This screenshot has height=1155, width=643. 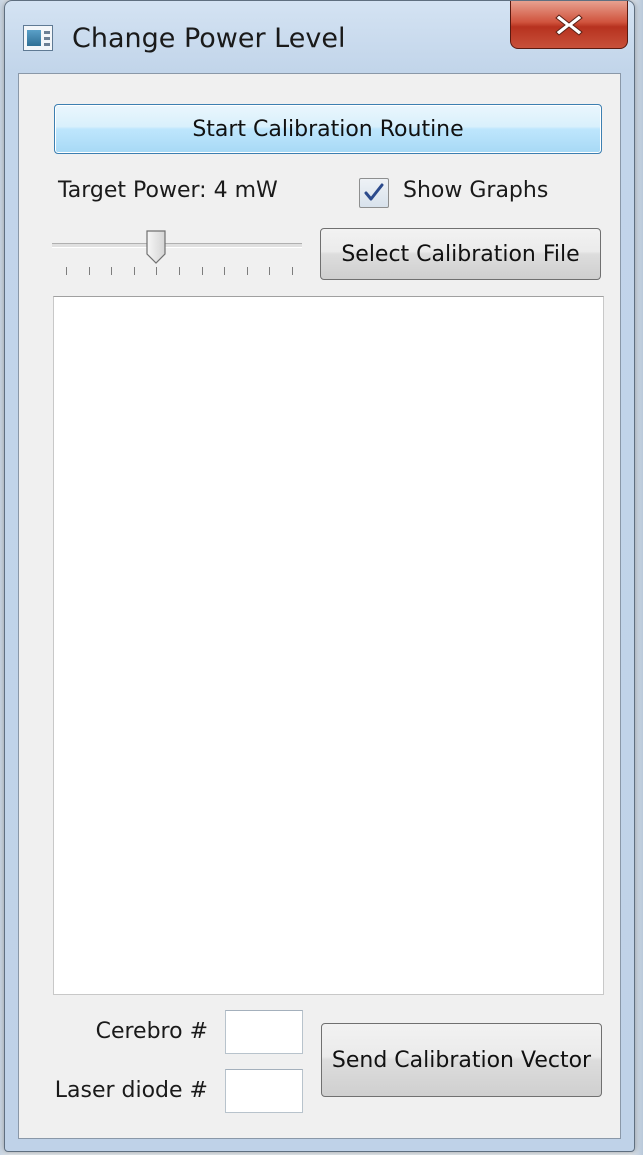 I want to click on show-graphs-checkbox, so click(x=374, y=193).